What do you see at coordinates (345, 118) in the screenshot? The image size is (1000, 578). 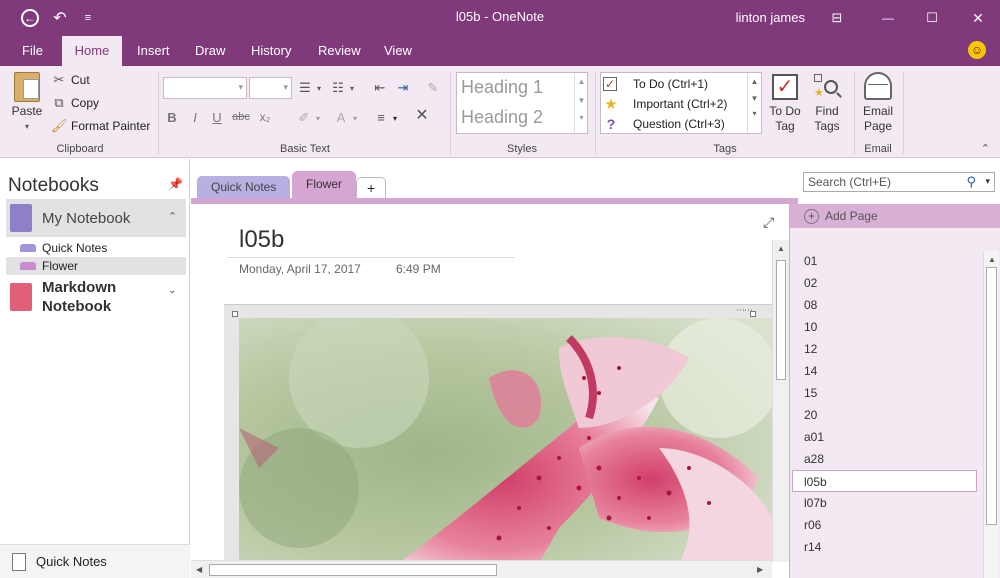 I see `font-color-button: A ▾` at bounding box center [345, 118].